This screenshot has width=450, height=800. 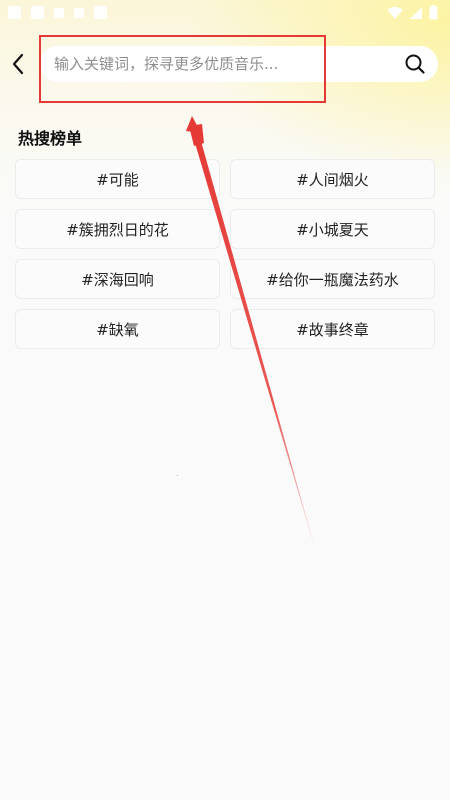 What do you see at coordinates (332, 229) in the screenshot?
I see `hot-search-tag: #小城夏天` at bounding box center [332, 229].